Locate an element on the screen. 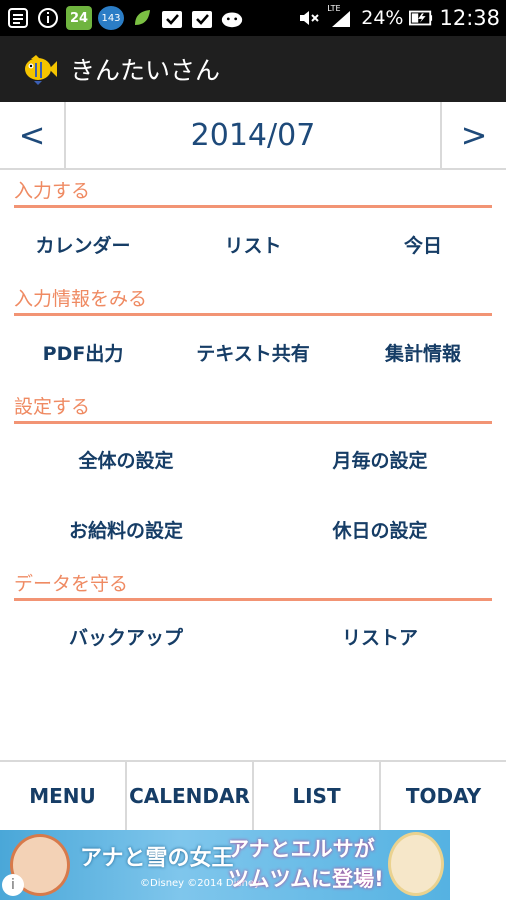 The image size is (506, 900). today-link: 今日 is located at coordinates (423, 246).